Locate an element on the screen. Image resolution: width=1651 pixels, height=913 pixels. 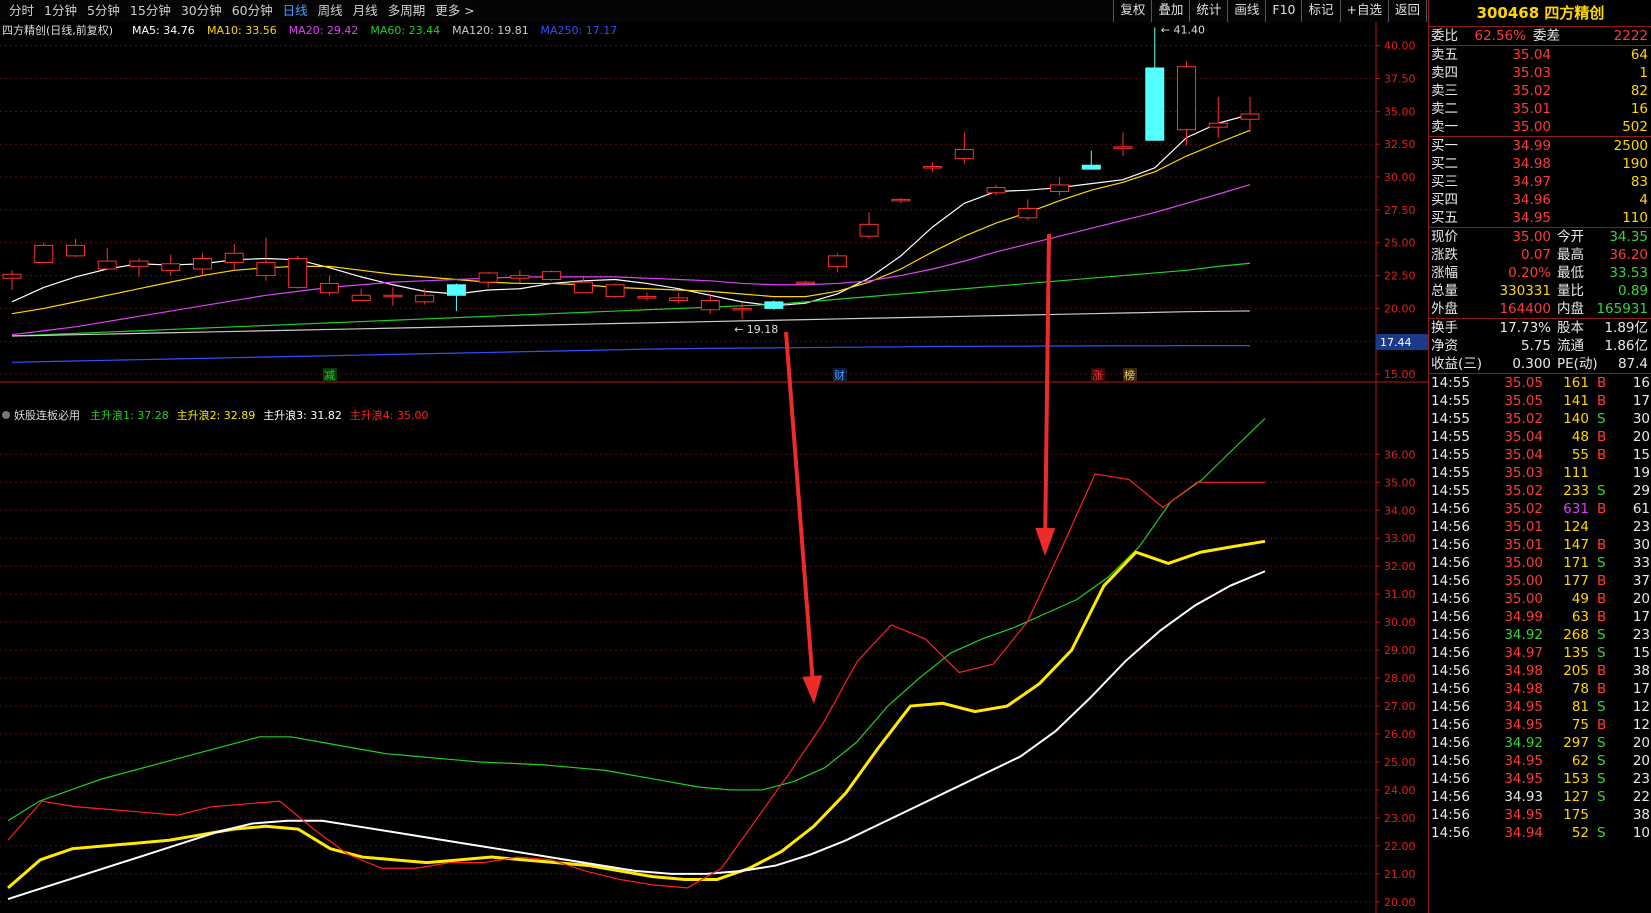
tool-button: 统计 is located at coordinates (1209, 11).